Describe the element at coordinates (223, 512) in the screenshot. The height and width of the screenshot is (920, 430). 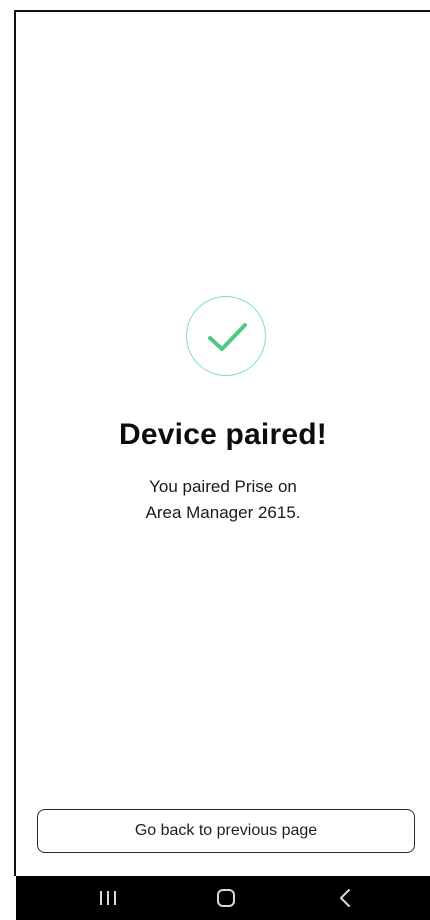
I see `success-message-line-2: Area Manager 2615.` at that location.